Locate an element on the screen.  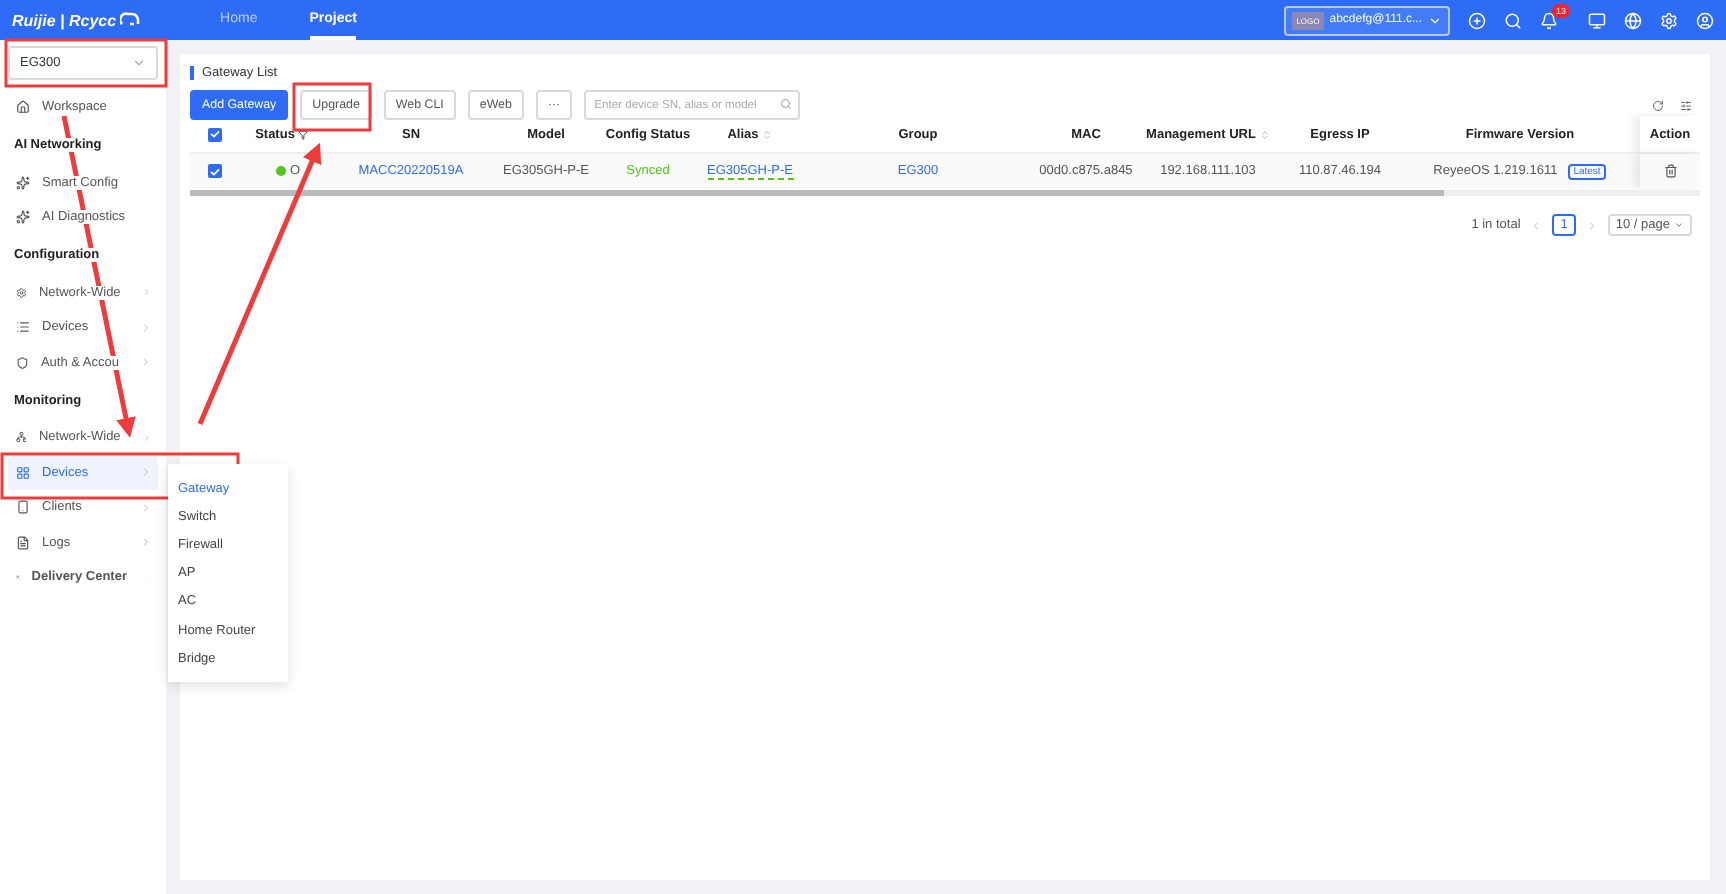
cloud-logo-icon is located at coordinates (130, 20).